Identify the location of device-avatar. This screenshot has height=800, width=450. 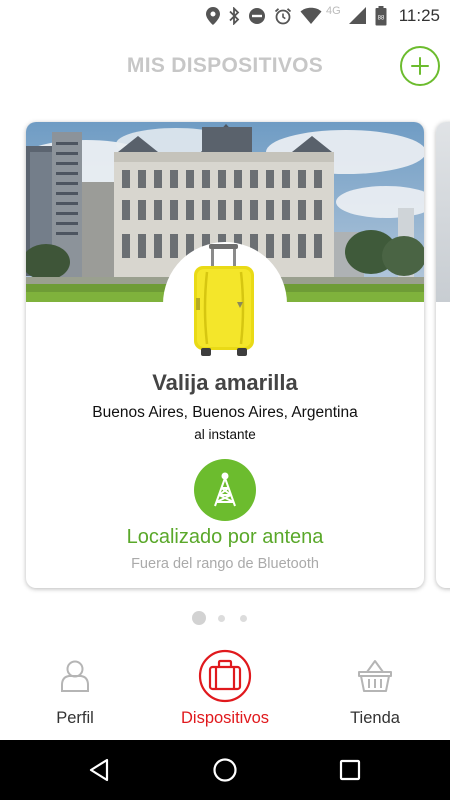
(225, 304).